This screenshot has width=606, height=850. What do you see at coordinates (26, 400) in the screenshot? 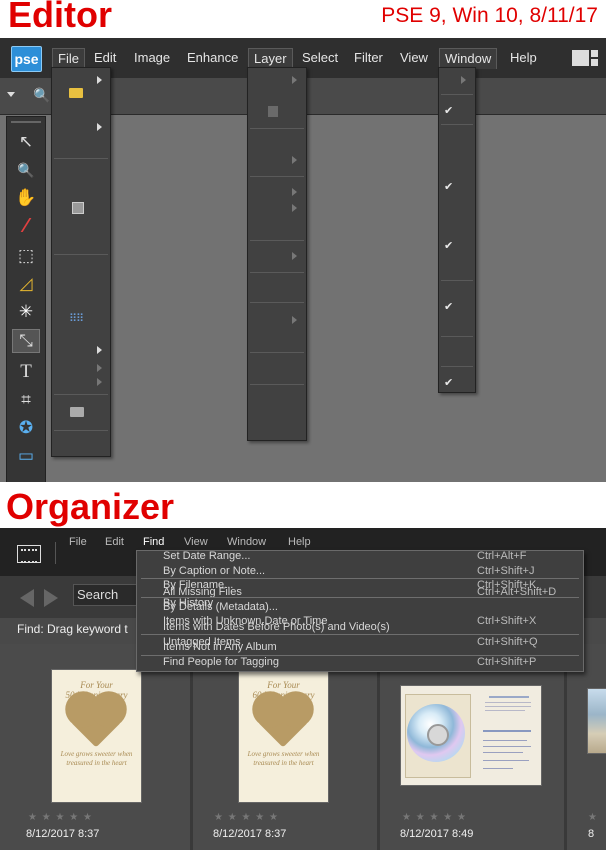
I see `crop-icon: ⌗` at bounding box center [26, 400].